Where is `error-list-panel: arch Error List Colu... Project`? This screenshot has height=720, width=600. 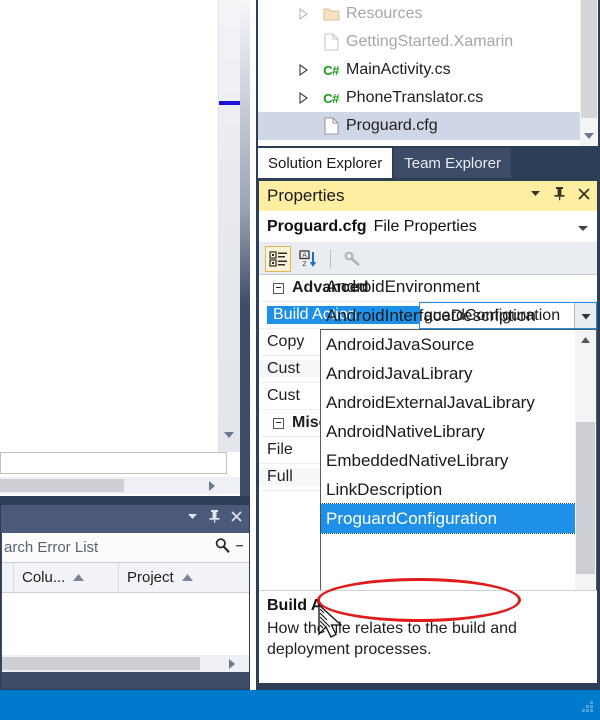 error-list-panel: arch Error List Colu... Project is located at coordinates (125, 597).